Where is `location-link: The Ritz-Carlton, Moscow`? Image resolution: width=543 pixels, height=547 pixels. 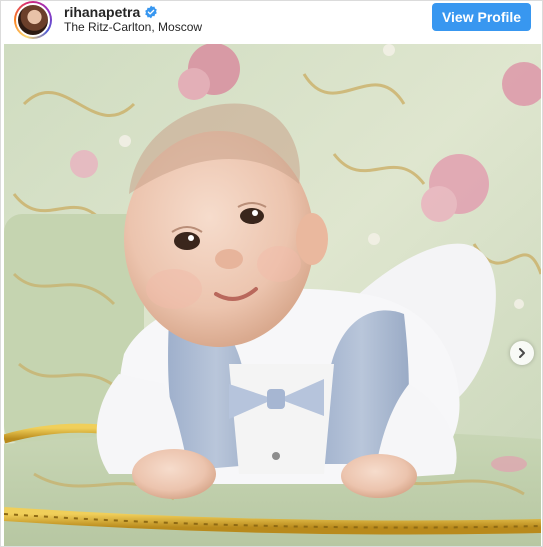 location-link: The Ritz-Carlton, Moscow is located at coordinates (133, 27).